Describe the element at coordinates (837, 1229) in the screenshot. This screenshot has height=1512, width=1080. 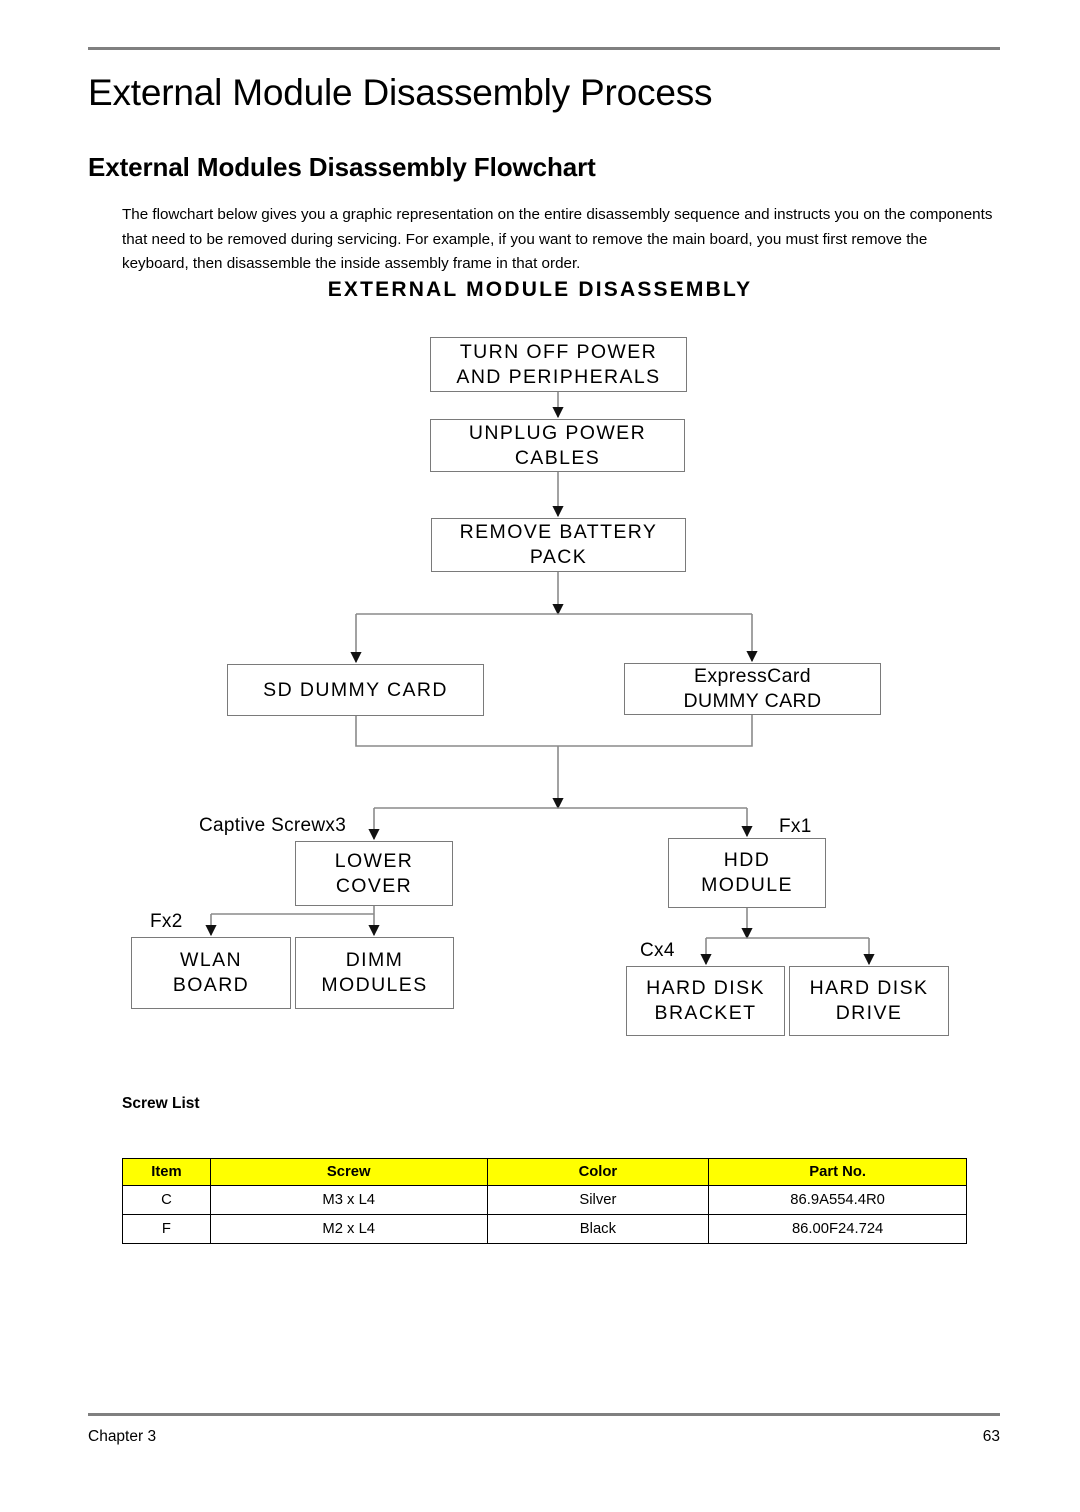
I see `cell-part-no: 86.00F24.724` at that location.